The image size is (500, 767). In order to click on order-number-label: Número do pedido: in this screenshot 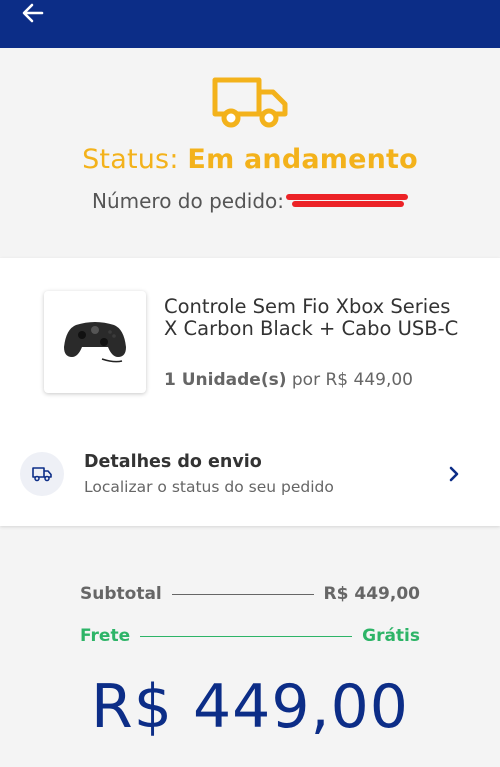, I will do `click(187, 201)`.